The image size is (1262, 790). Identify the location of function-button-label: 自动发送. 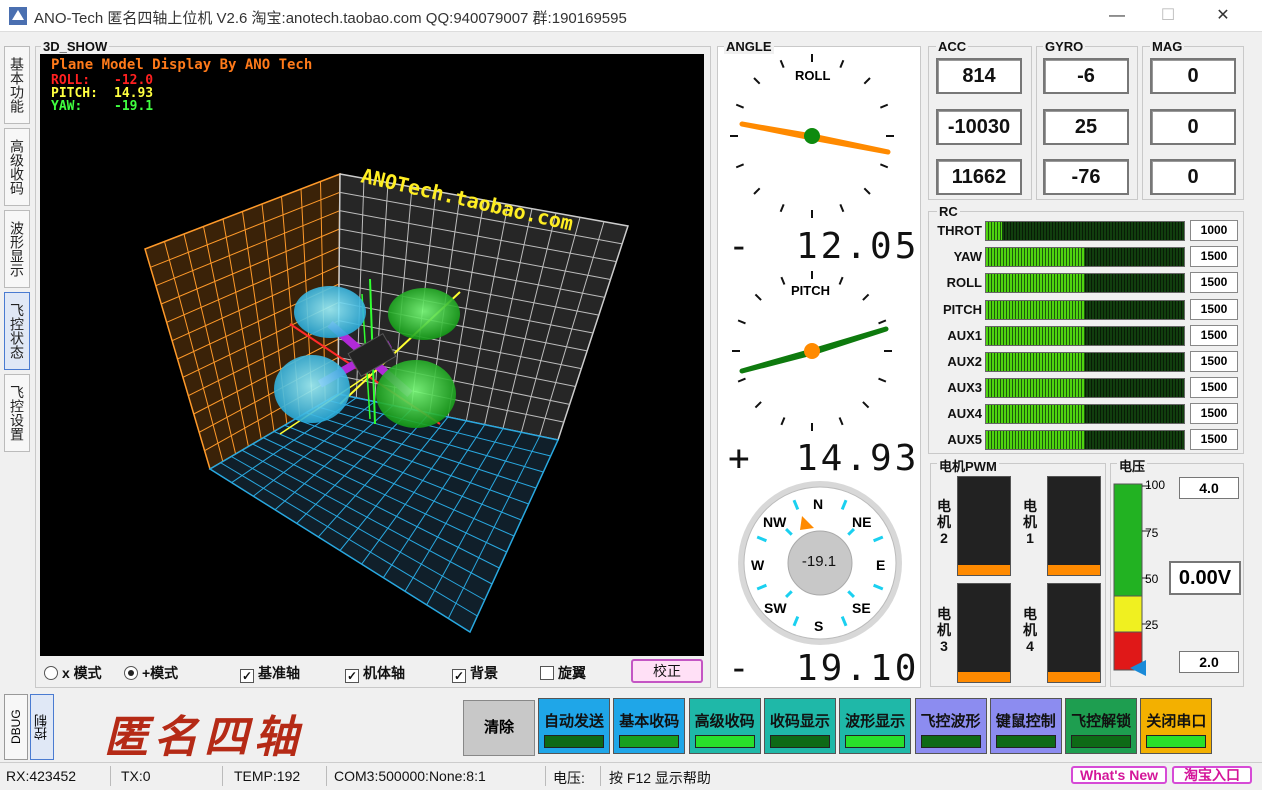
(573, 721).